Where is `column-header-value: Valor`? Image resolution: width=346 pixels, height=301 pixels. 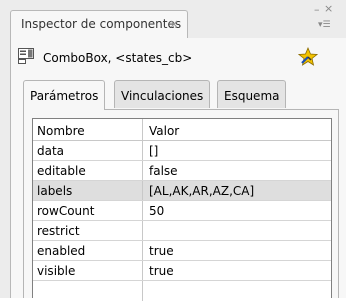 column-header-value: Valor is located at coordinates (237, 129).